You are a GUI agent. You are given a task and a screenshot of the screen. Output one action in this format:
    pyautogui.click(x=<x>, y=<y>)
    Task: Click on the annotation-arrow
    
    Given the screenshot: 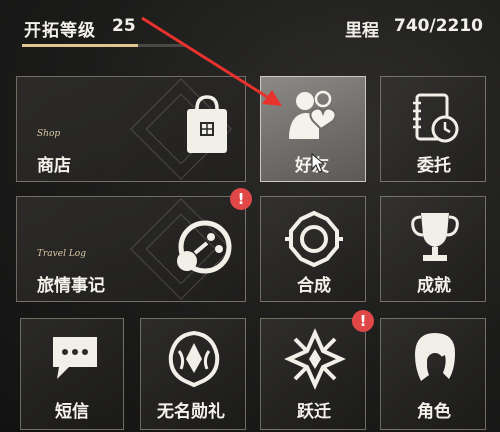 What is the action you would take?
    pyautogui.click(x=211, y=61)
    